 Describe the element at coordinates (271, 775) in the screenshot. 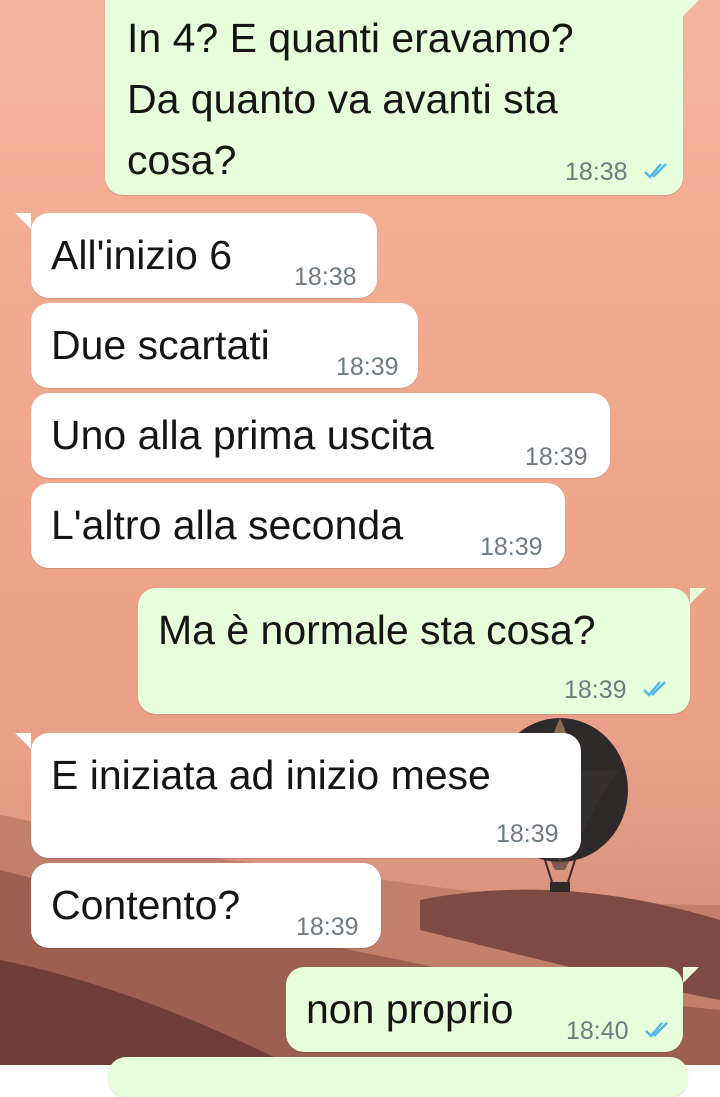

I see `message-text: E iniziata ad inizio mese` at that location.